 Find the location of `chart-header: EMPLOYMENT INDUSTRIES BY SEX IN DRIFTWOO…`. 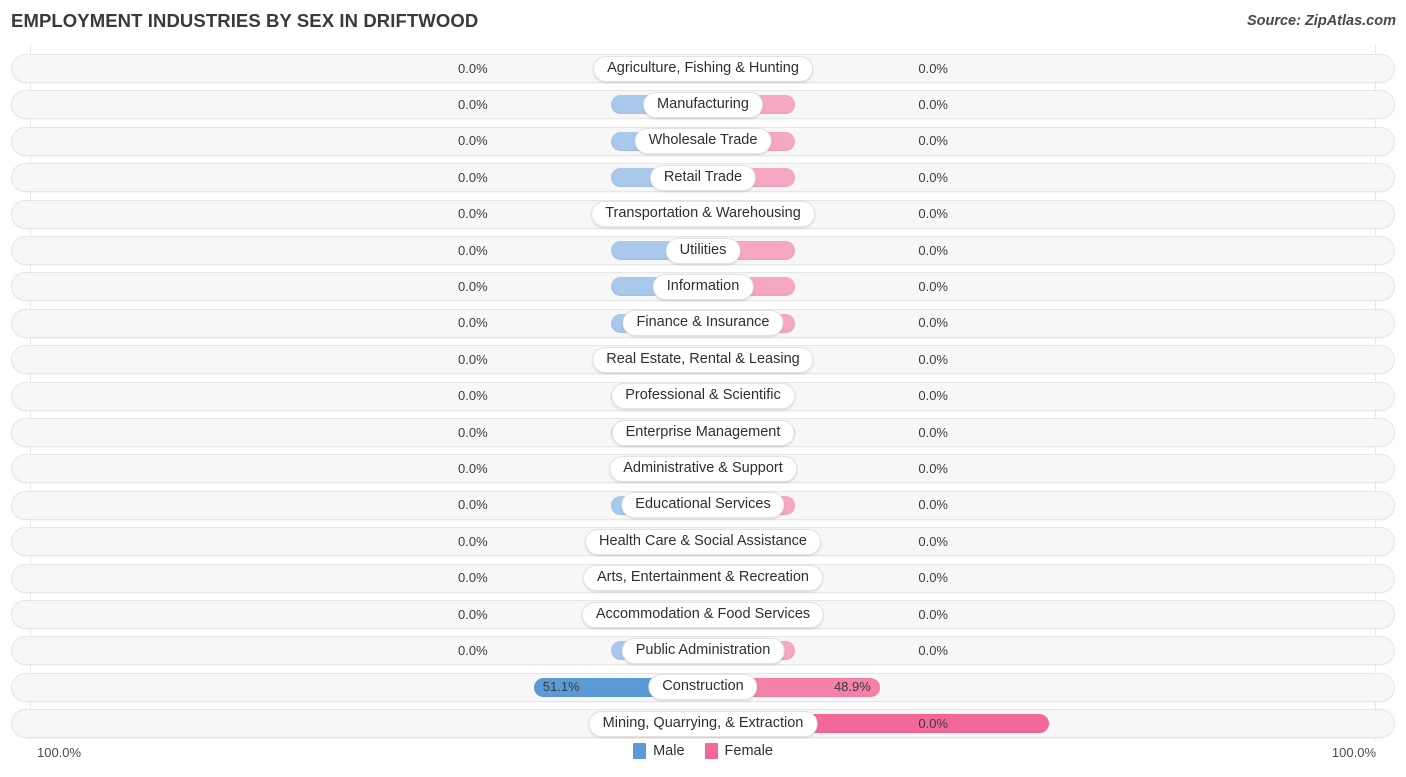

chart-header: EMPLOYMENT INDUSTRIES BY SEX IN DRIFTWOO… is located at coordinates (703, 22).